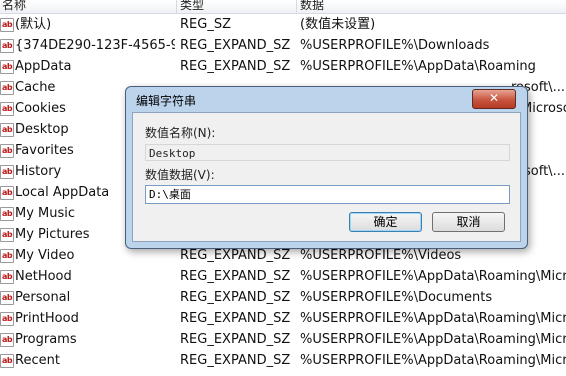  I want to click on close-button: ✕, so click(494, 99).